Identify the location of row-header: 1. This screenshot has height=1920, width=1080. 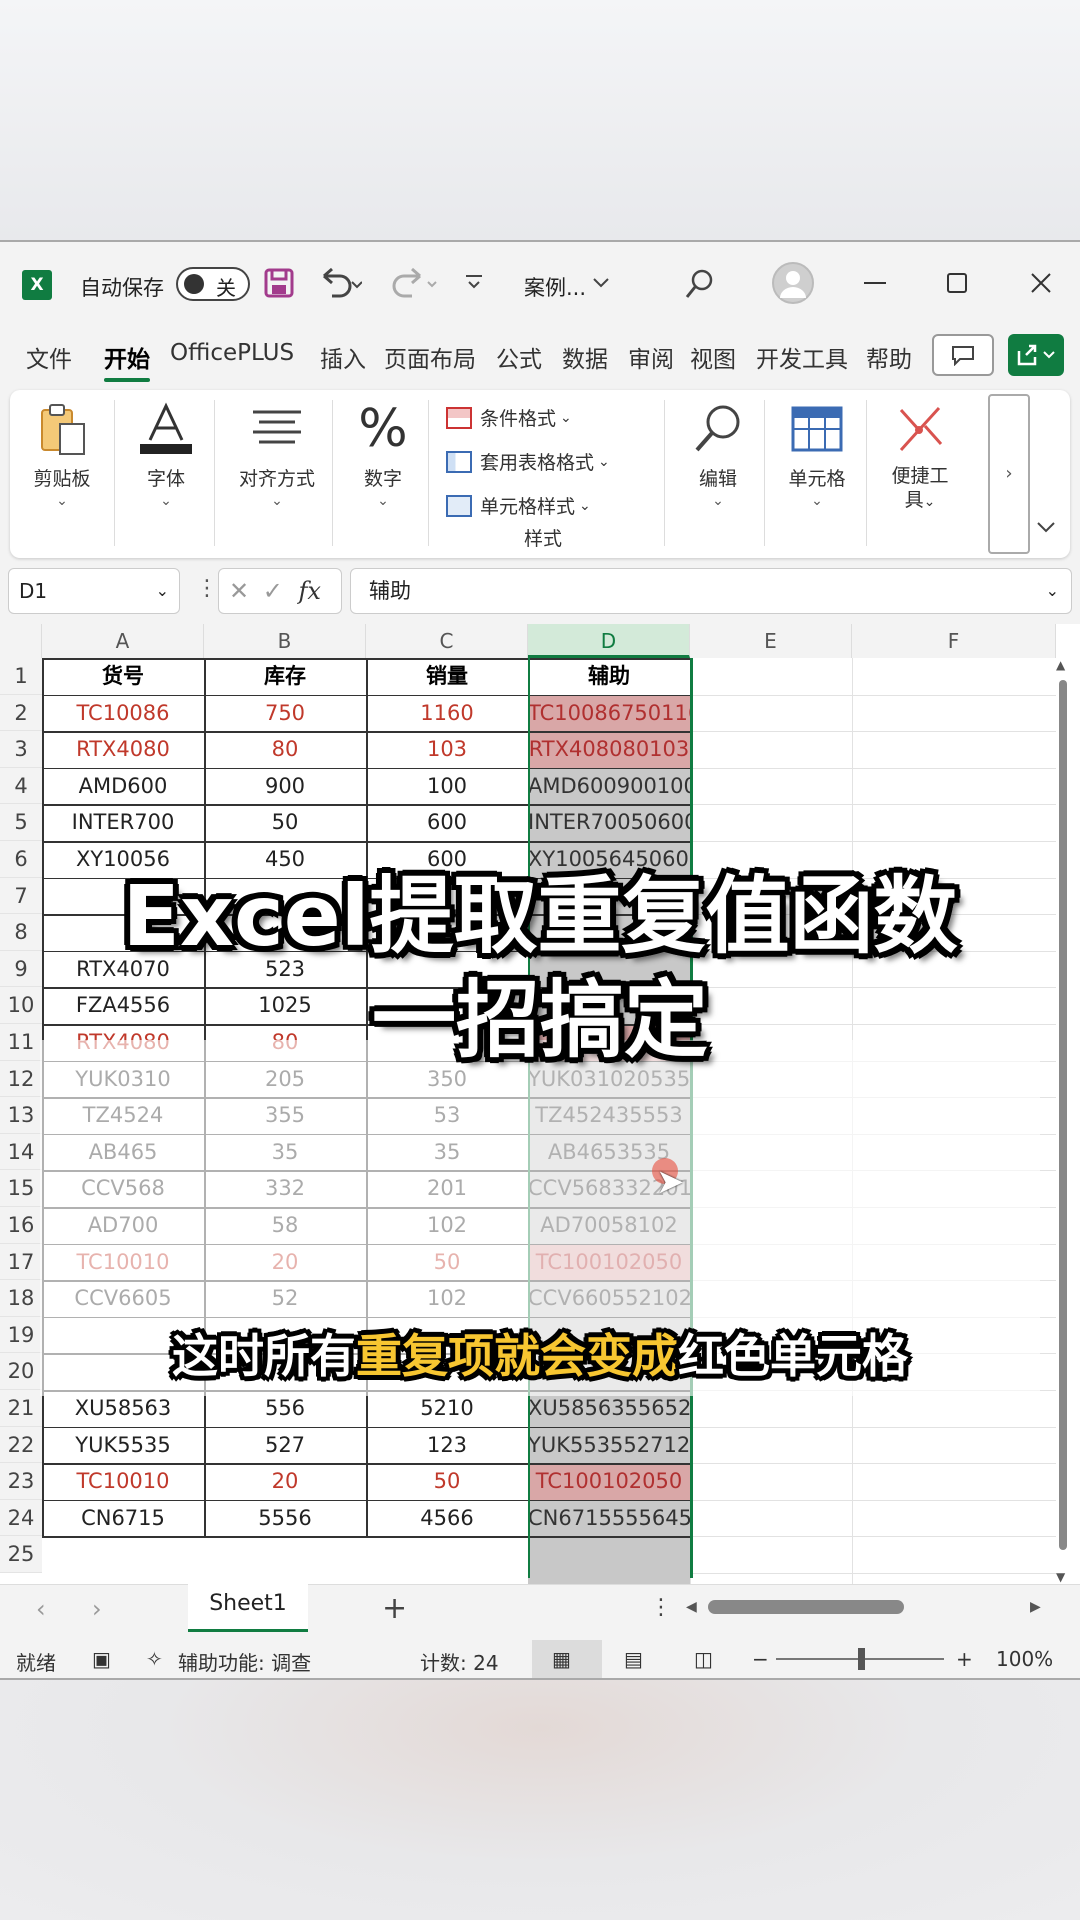
(21, 676).